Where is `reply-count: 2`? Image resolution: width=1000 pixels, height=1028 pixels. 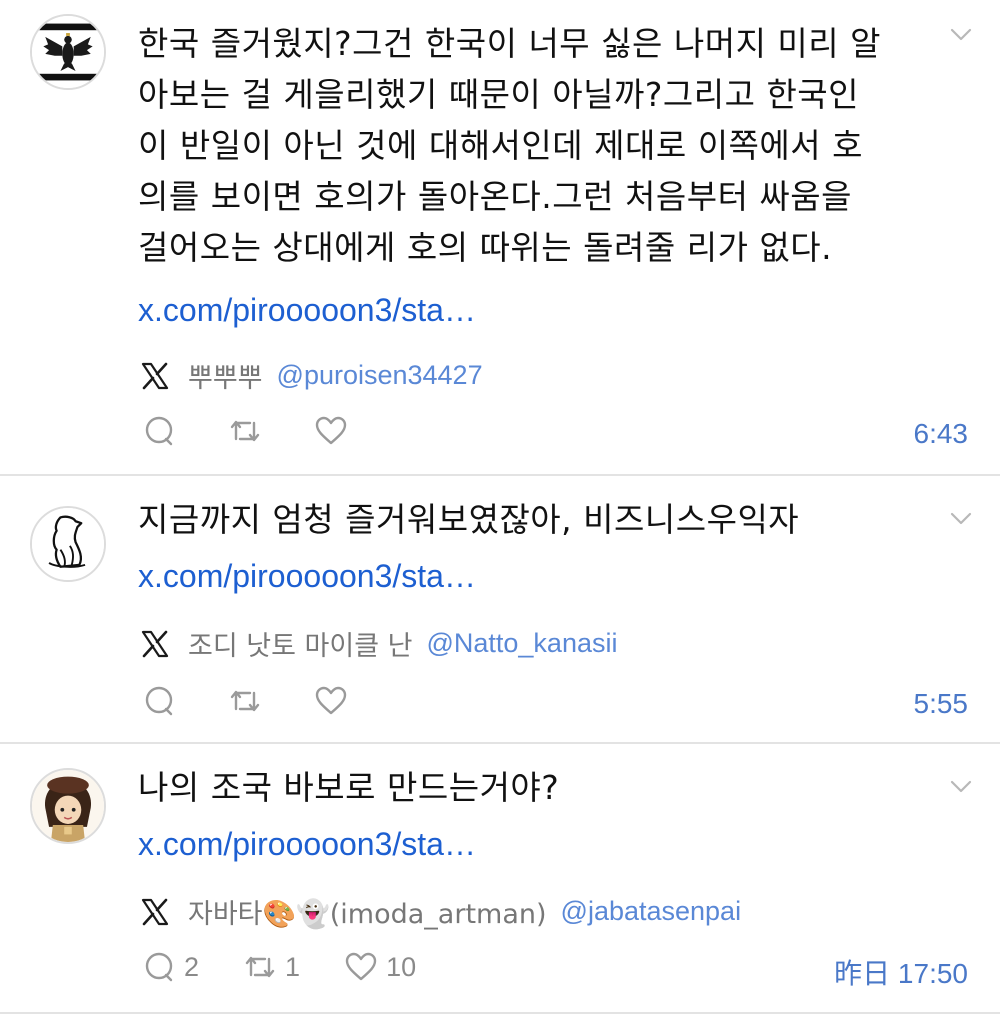 reply-count: 2 is located at coordinates (192, 966).